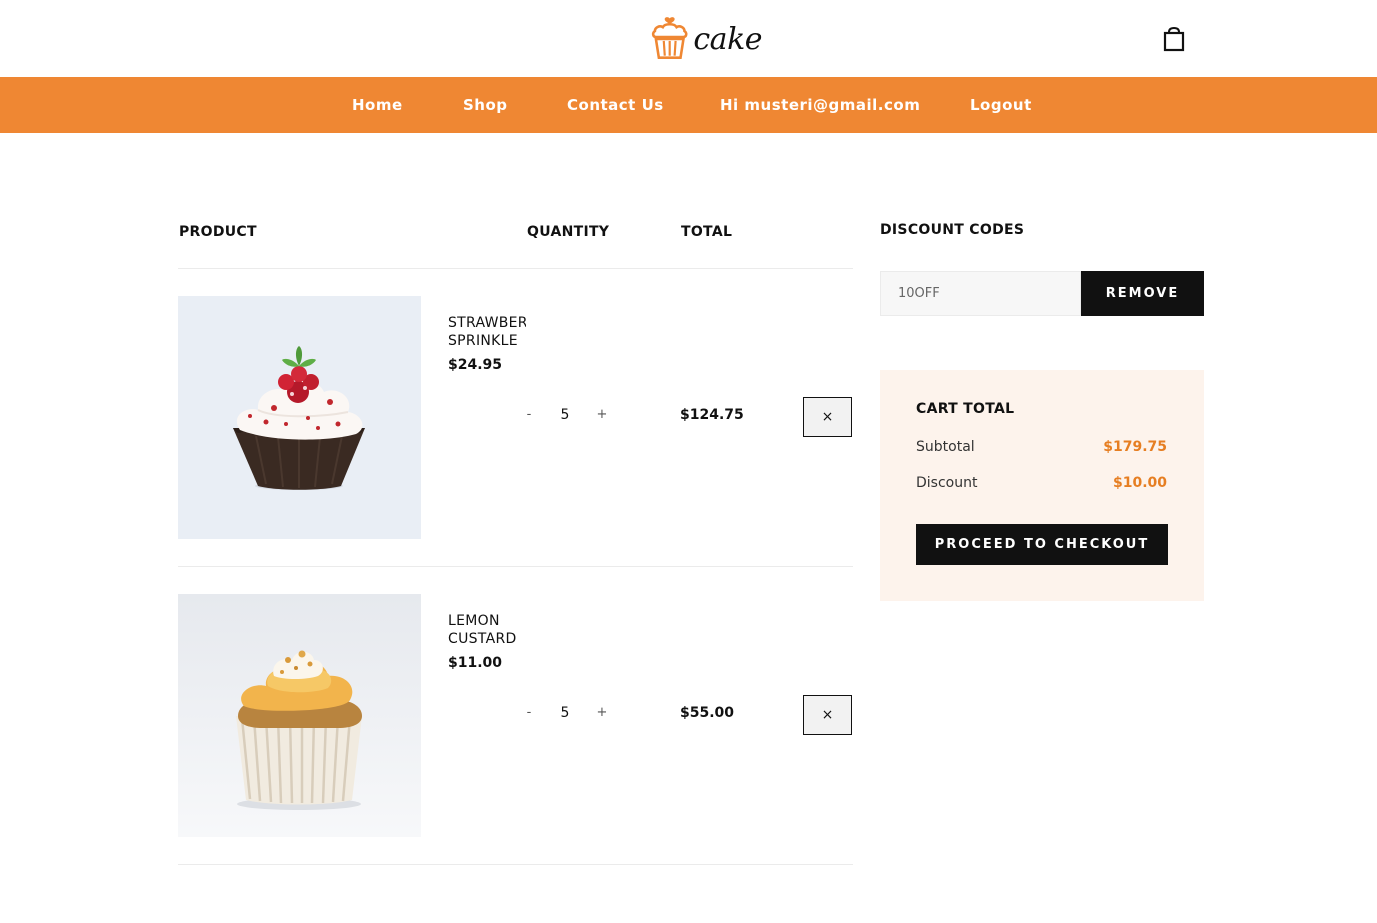 The image size is (1377, 923). What do you see at coordinates (945, 447) in the screenshot?
I see `subtotal-label: Subtotal` at bounding box center [945, 447].